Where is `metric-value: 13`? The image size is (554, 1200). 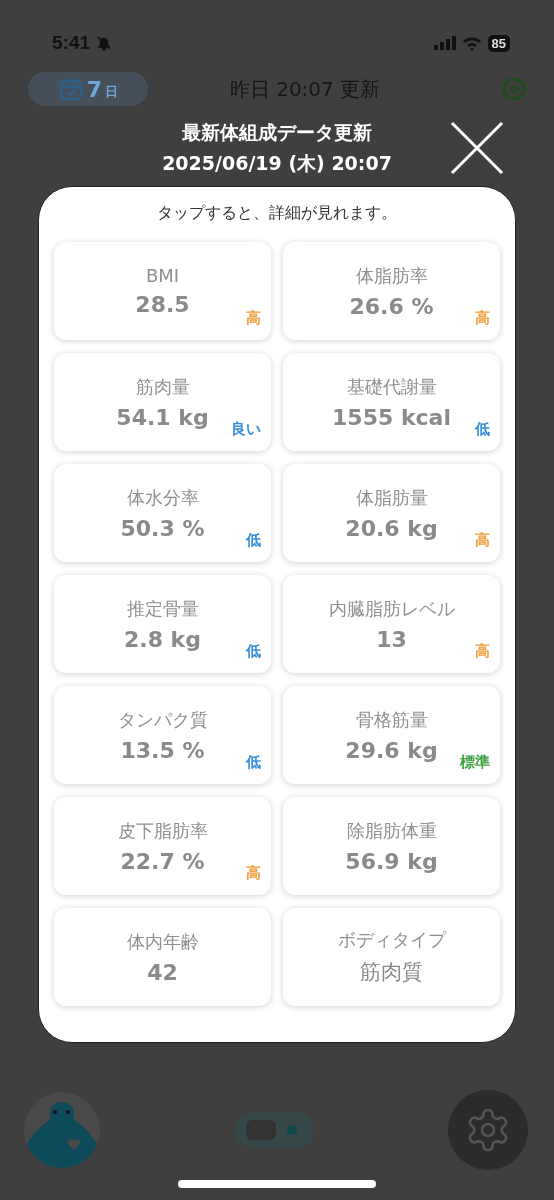
metric-value: 13 is located at coordinates (391, 639).